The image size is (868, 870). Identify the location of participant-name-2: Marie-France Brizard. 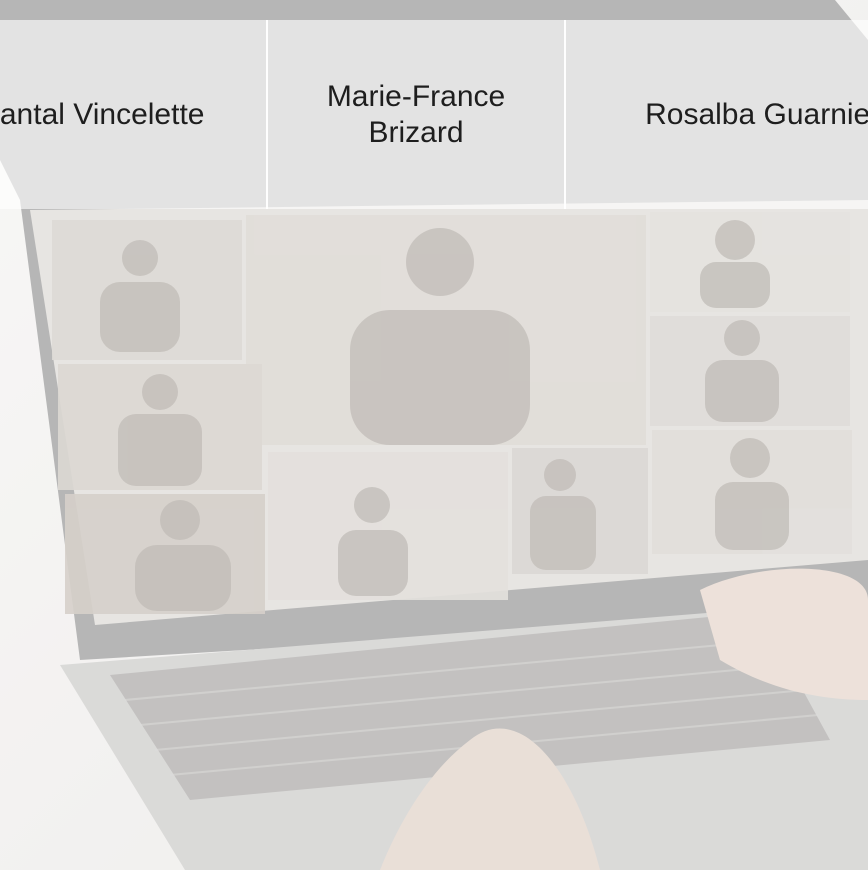
(416, 114).